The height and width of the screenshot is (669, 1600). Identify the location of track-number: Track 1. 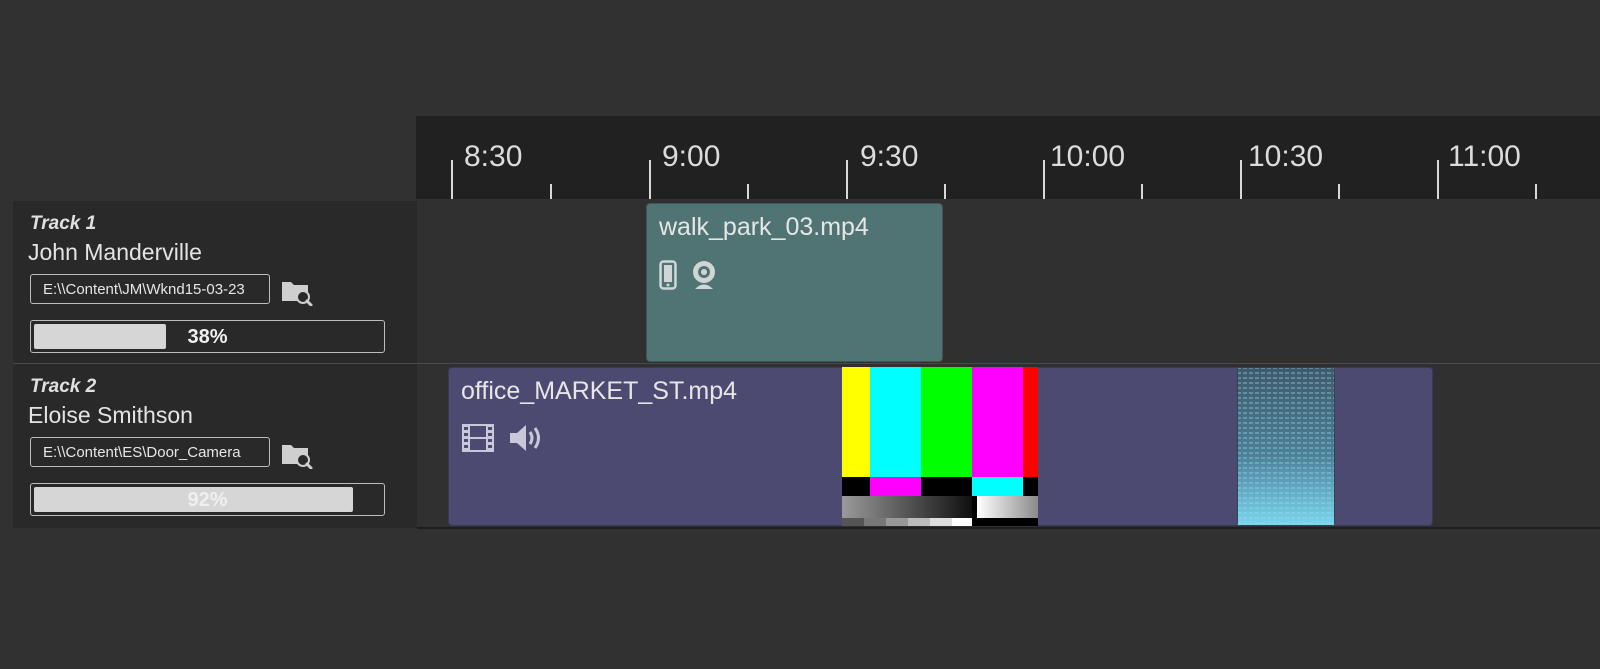
(63, 223).